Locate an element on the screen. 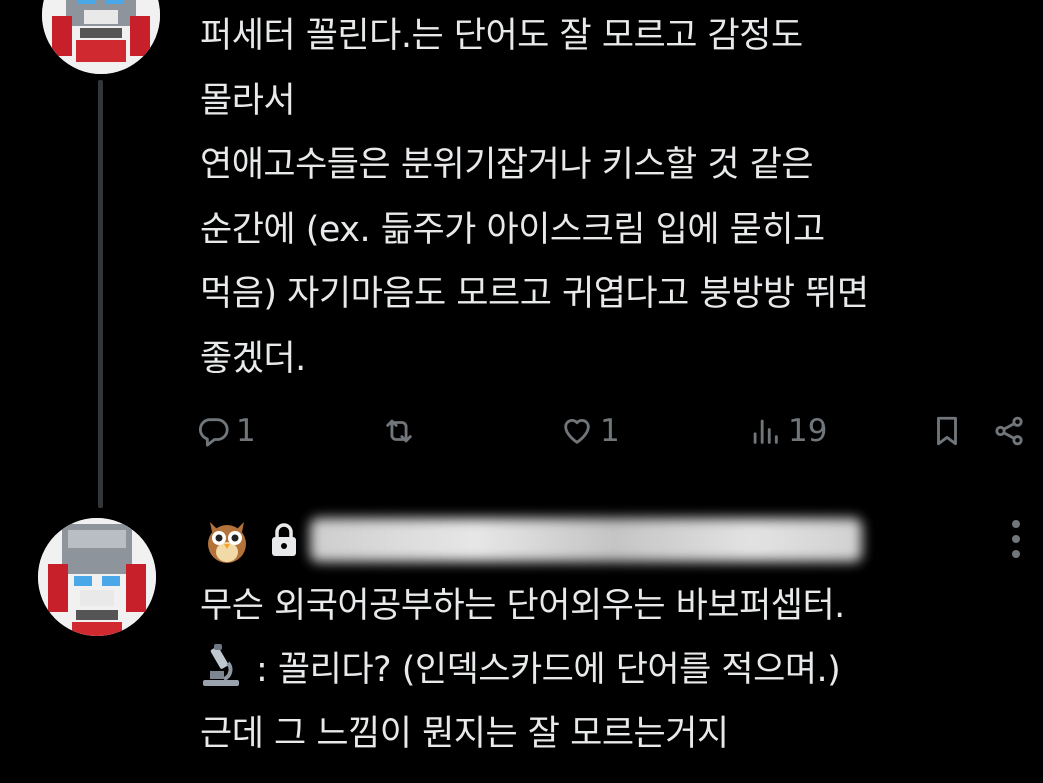 The height and width of the screenshot is (783, 1043). tweet-2-line: : 꼴리다? (인덱스카드에 단어를 적으며.) is located at coordinates (522, 670).